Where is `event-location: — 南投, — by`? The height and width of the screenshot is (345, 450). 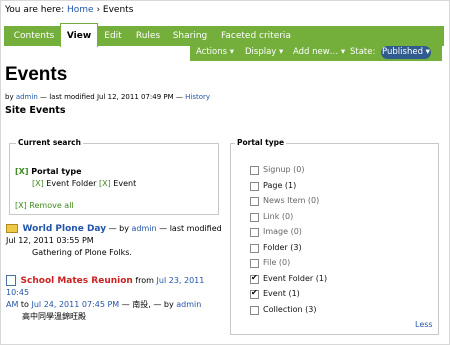 event-location: — 南投, — by is located at coordinates (147, 304).